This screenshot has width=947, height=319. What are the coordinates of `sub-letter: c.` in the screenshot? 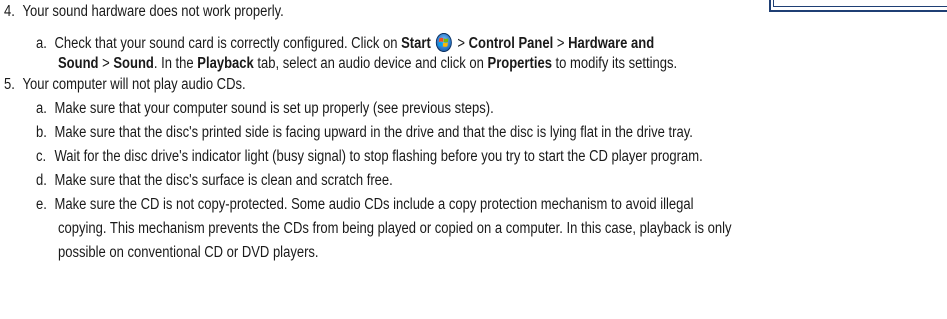 It's located at (41, 156).